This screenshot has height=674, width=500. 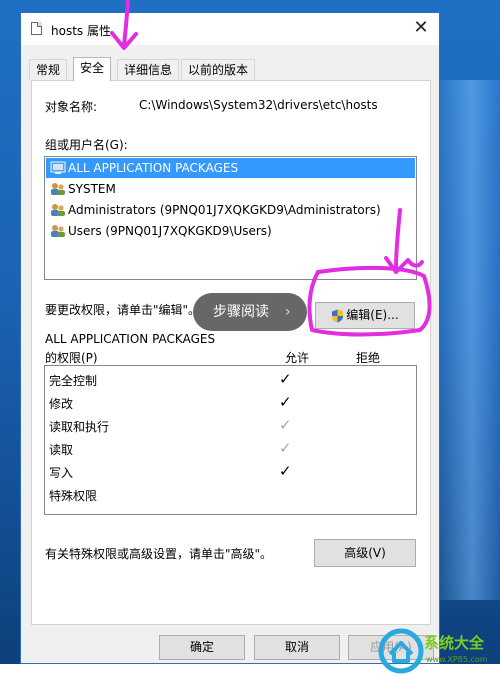 I want to click on title-bar: hosts 属性 ✕, so click(x=230, y=29).